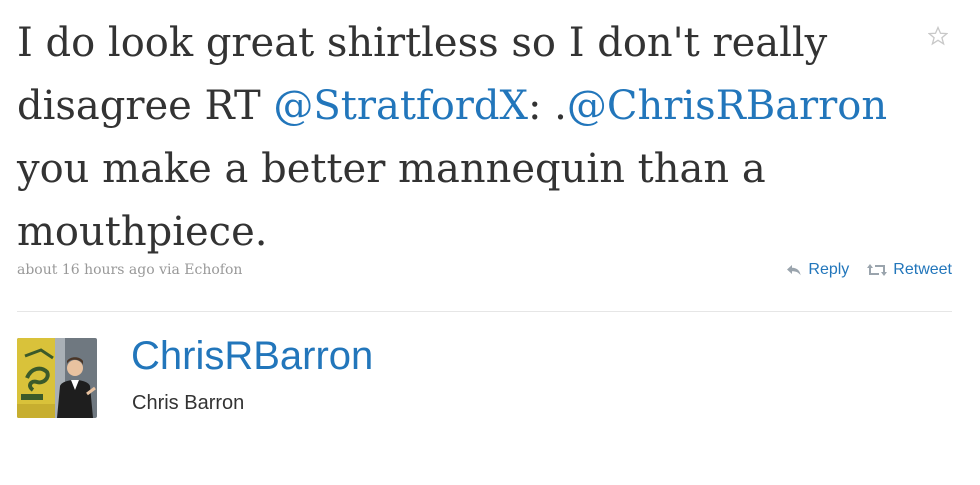  I want to click on favorite-star-icon, so click(938, 35).